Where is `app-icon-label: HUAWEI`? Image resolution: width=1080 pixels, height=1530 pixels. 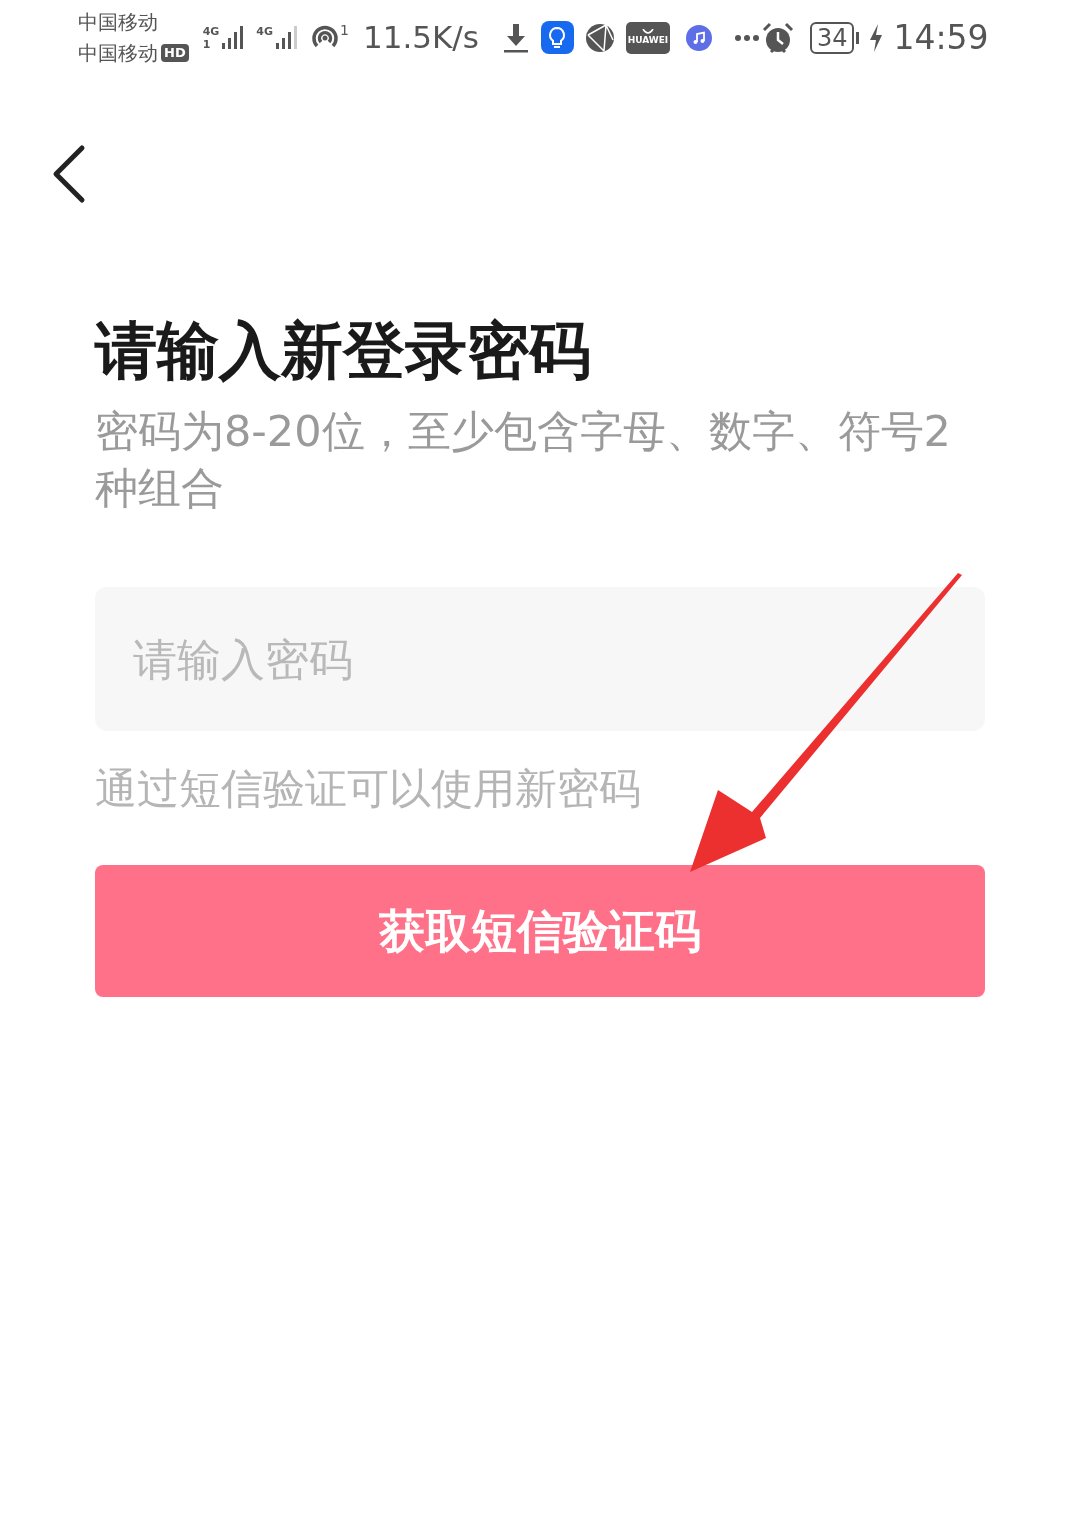 app-icon-label: HUAWEI is located at coordinates (648, 40).